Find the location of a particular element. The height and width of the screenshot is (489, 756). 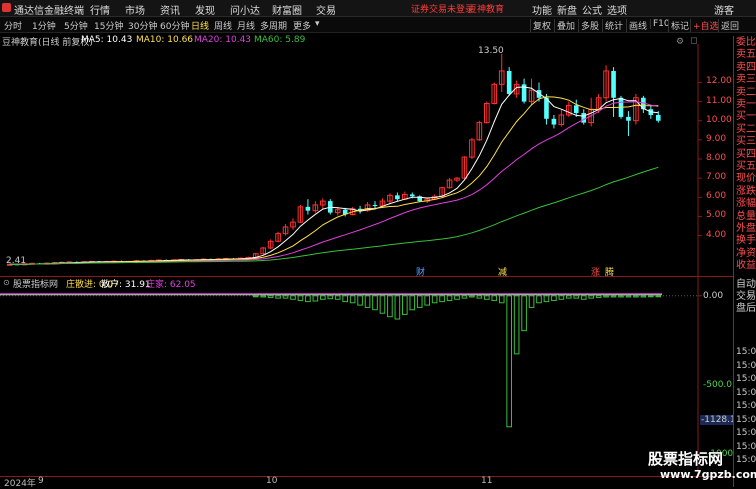

indicator-name: 股票指标网 is located at coordinates (35, 283).